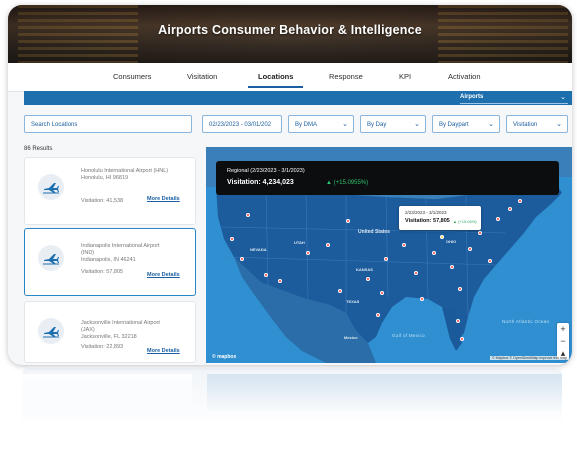 This screenshot has height=462, width=577. Describe the element at coordinates (102, 201) in the screenshot. I see `location-visitation: Visitation: 41,538` at that location.